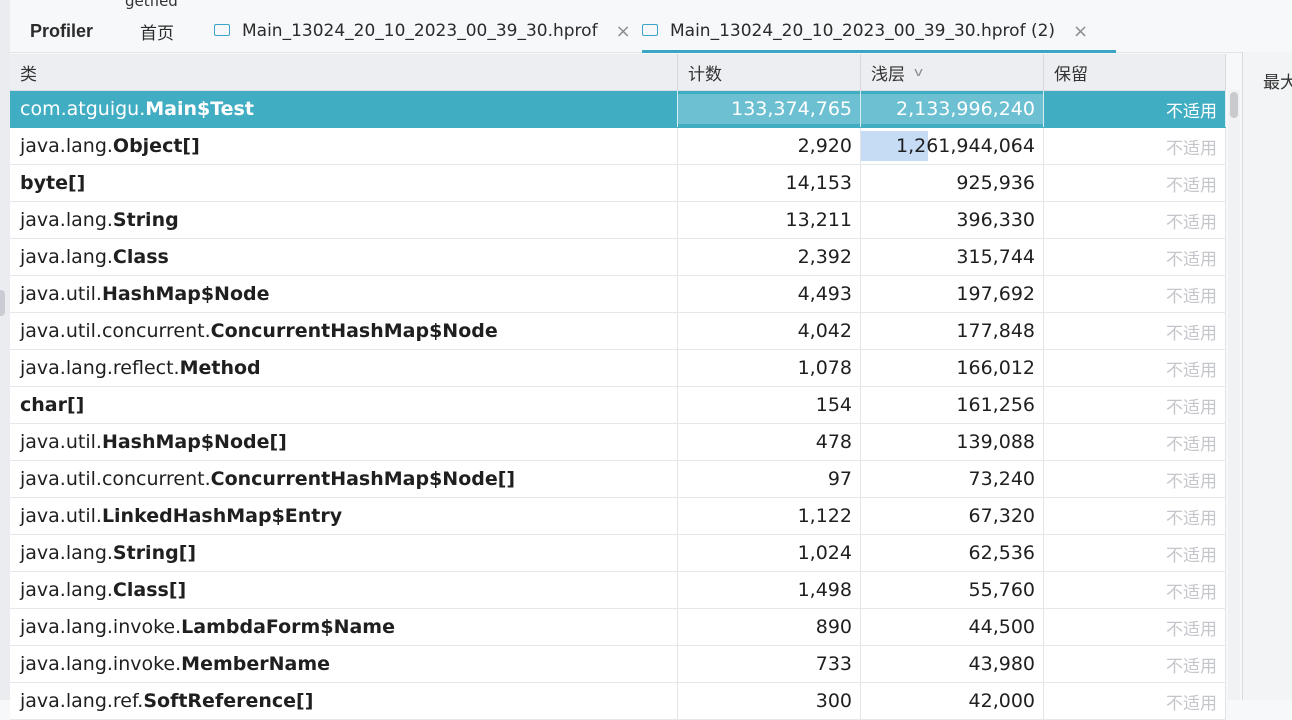 Image resolution: width=1292 pixels, height=720 pixels. I want to click on table-row: java.util. HashMap$Node[] 478 139,088 不适用, so click(618, 442).